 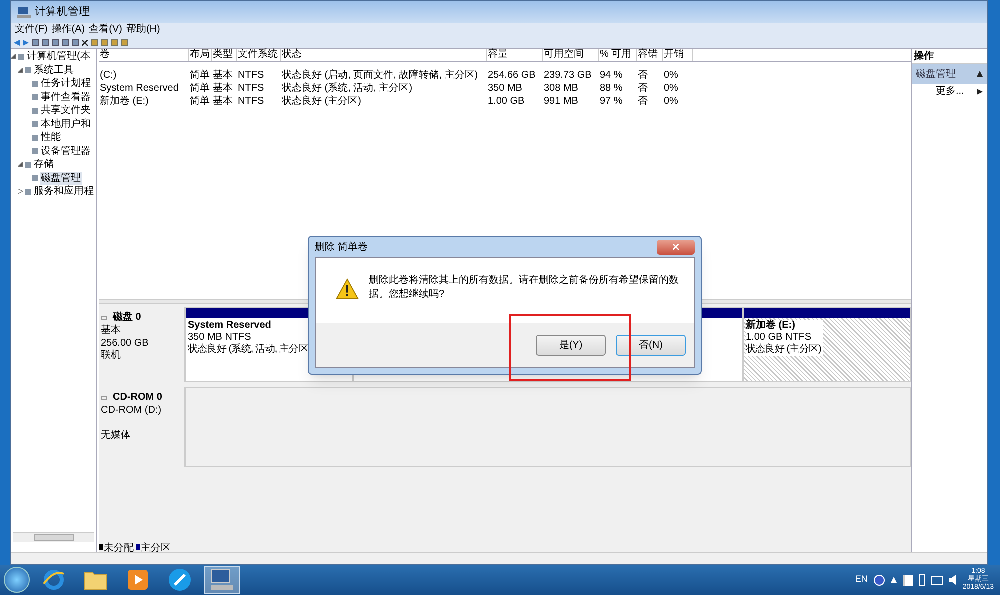 I want to click on disk-name: 磁盘 0, so click(x=127, y=317).